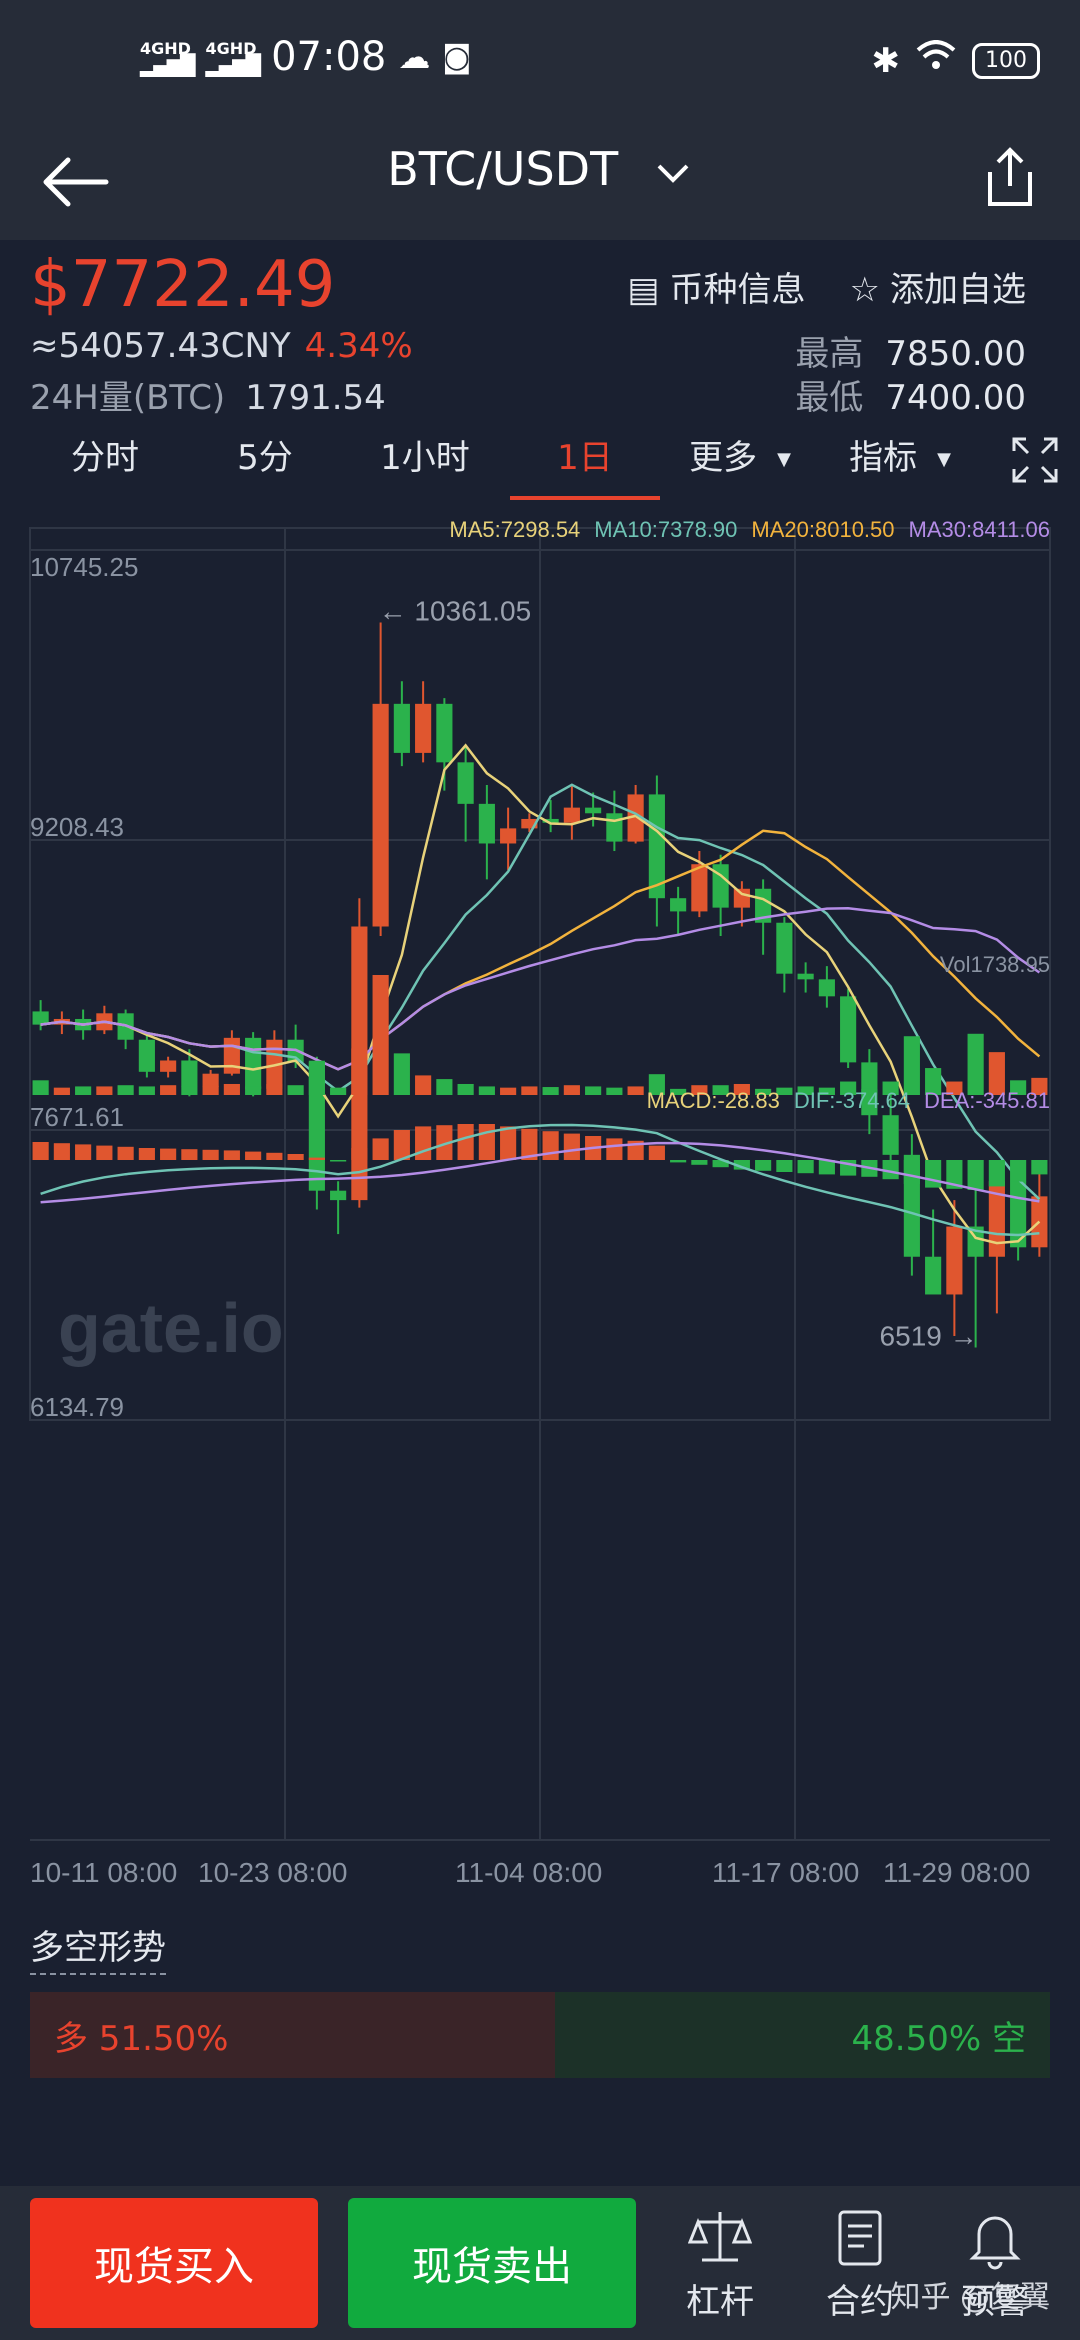 The width and height of the screenshot is (1080, 2340). What do you see at coordinates (585, 498) in the screenshot?
I see `active-tab-underline` at bounding box center [585, 498].